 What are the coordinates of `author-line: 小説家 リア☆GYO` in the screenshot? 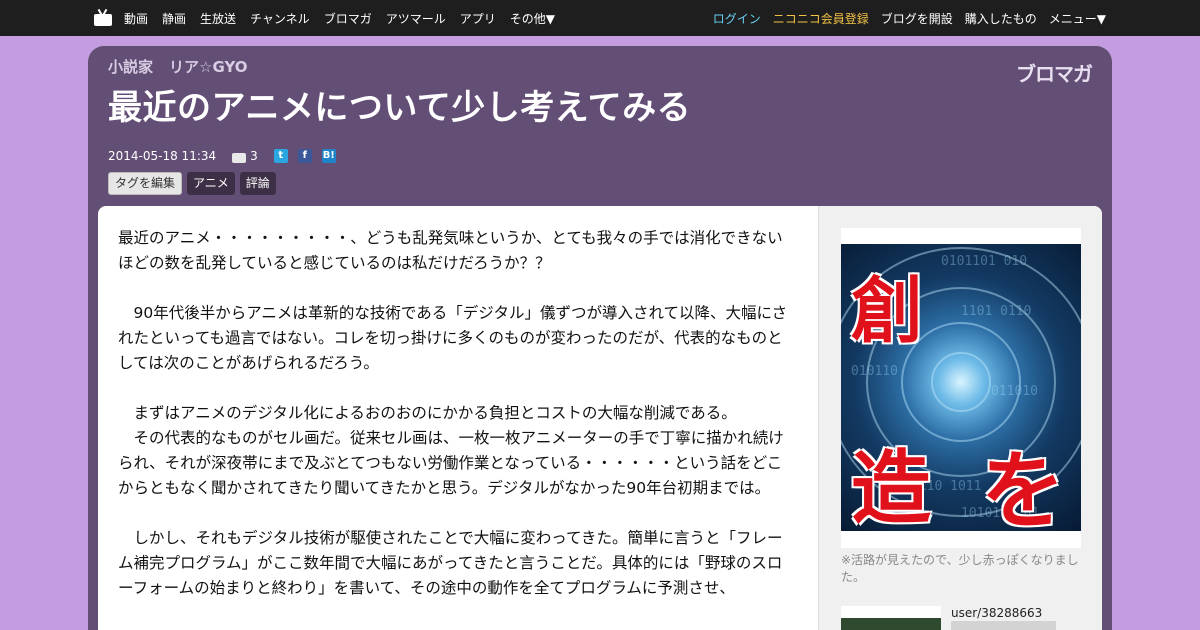 It's located at (178, 66).